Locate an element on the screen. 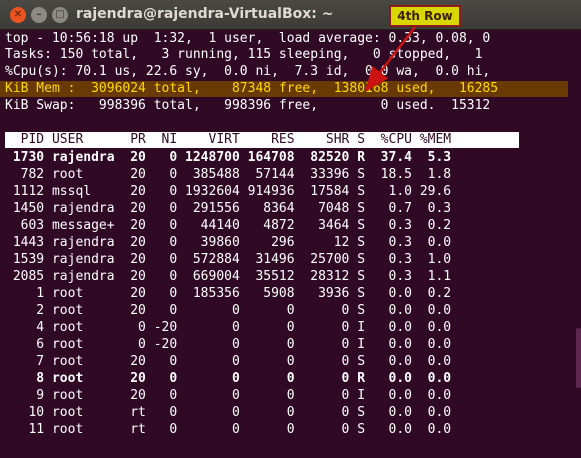  window-title: rajendra@rajendra-VirtualBox: ~ is located at coordinates (205, 14).